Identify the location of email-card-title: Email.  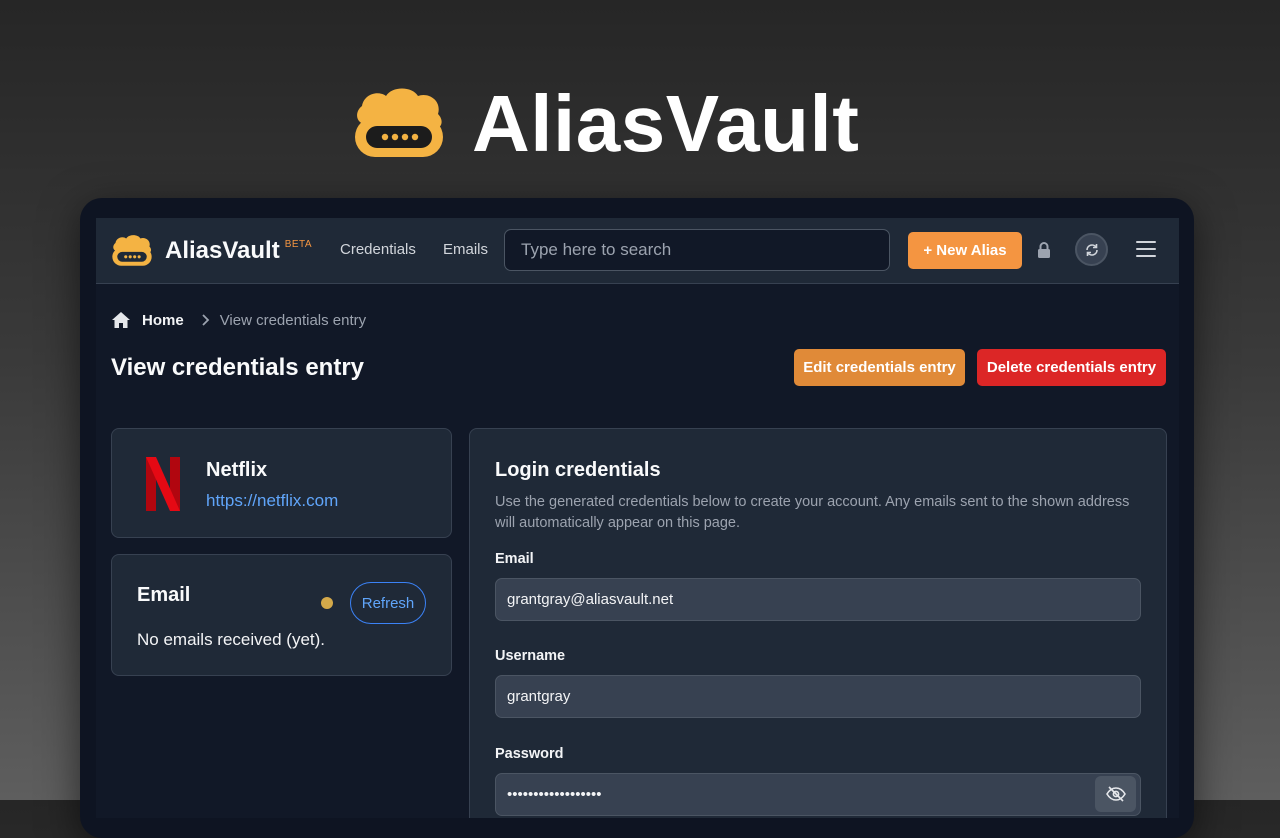
(164, 595).